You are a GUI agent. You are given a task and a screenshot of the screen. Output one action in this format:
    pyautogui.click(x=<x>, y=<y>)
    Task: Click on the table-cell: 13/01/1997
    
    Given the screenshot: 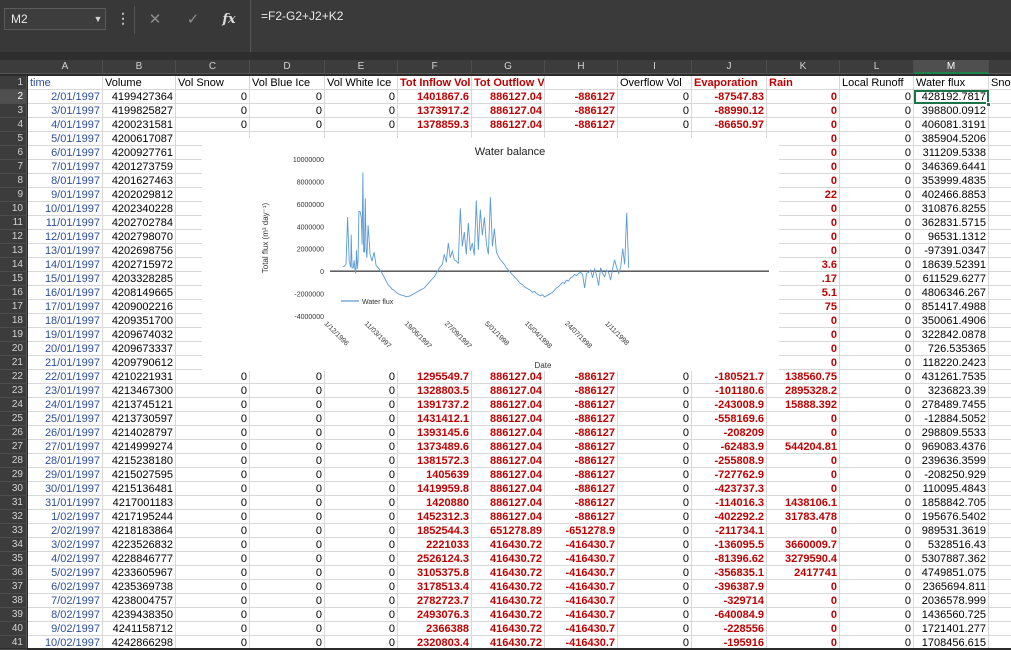 What is the action you would take?
    pyautogui.click(x=65, y=251)
    